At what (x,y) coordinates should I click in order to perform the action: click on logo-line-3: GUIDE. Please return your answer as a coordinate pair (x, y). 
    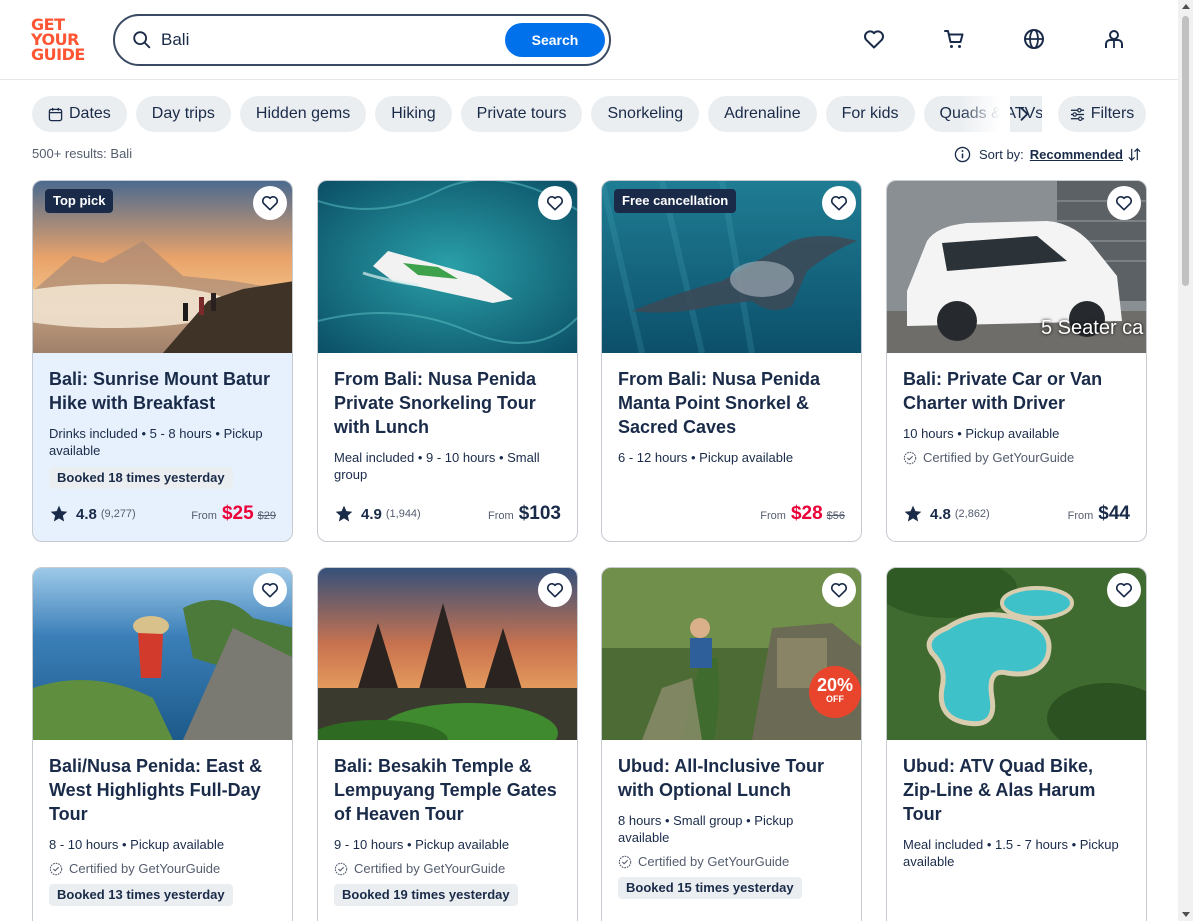
    Looking at the image, I should click on (58, 54).